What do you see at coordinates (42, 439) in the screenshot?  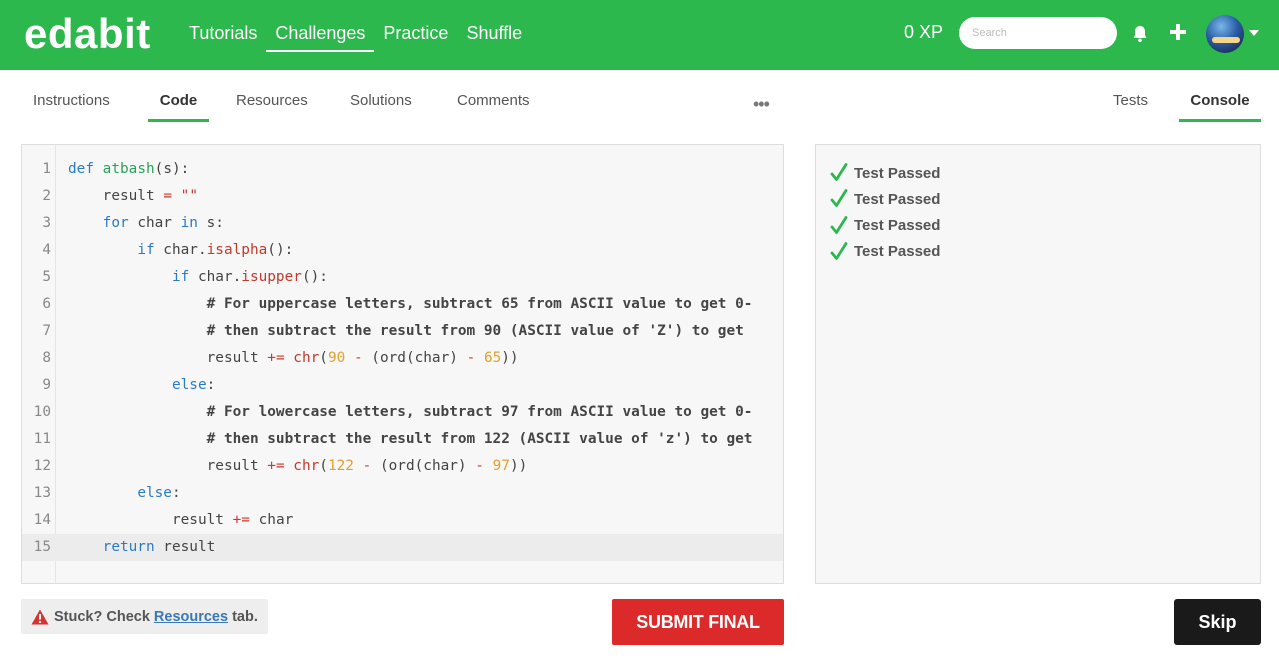 I see `line-number: 11` at bounding box center [42, 439].